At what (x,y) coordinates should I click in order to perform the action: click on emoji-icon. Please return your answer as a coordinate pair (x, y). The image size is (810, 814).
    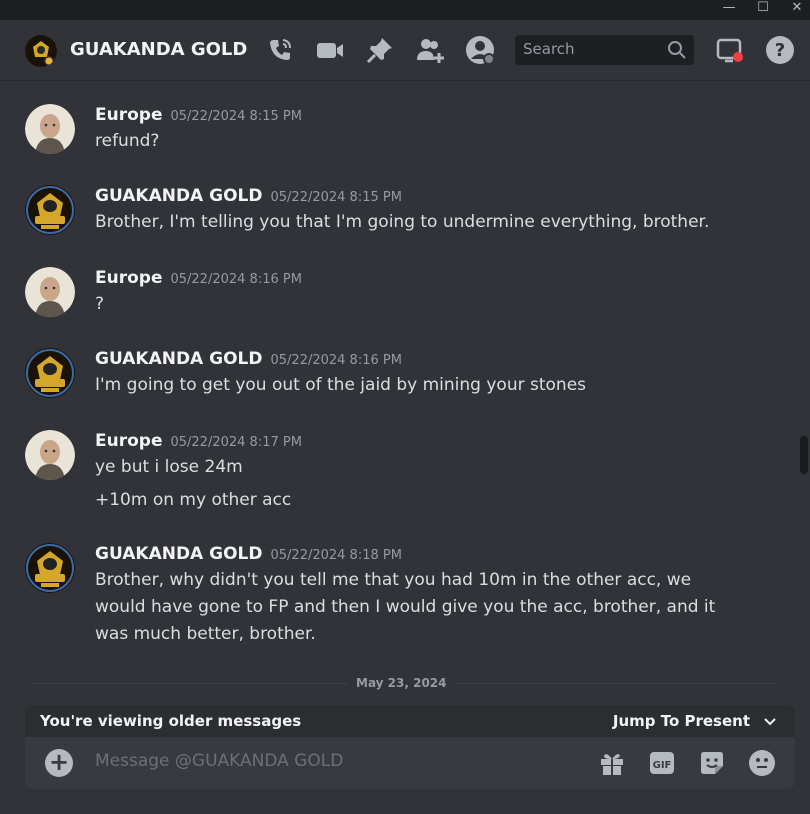
    Looking at the image, I should click on (762, 763).